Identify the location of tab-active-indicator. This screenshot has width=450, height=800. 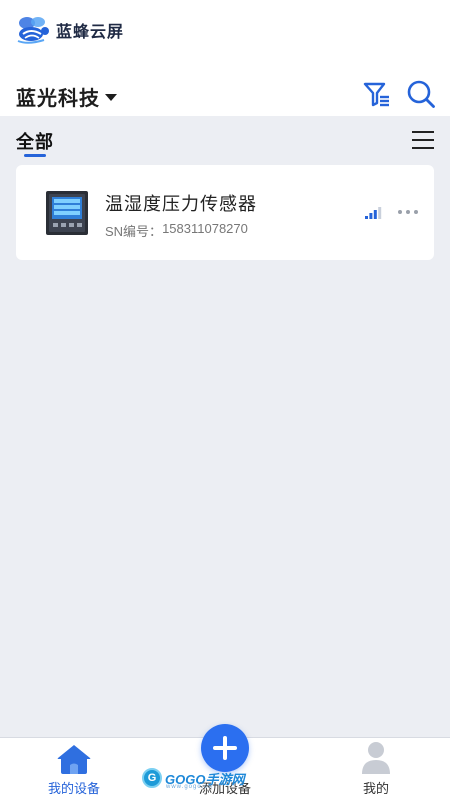
(35, 155).